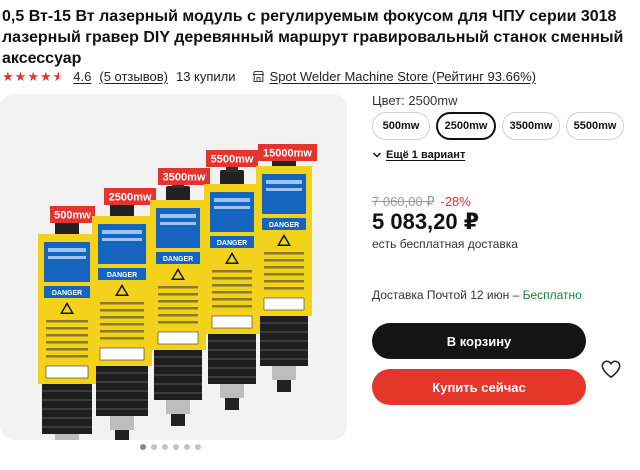  I want to click on rating-stars: ★ ★ ★ ★ ★, so click(33, 76).